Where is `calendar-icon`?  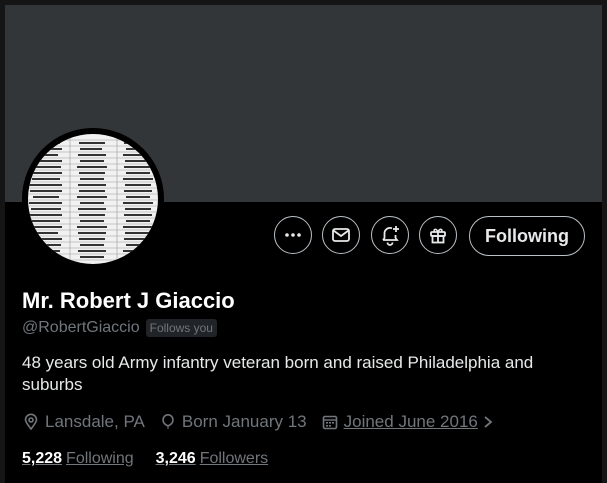
calendar-icon is located at coordinates (329, 422).